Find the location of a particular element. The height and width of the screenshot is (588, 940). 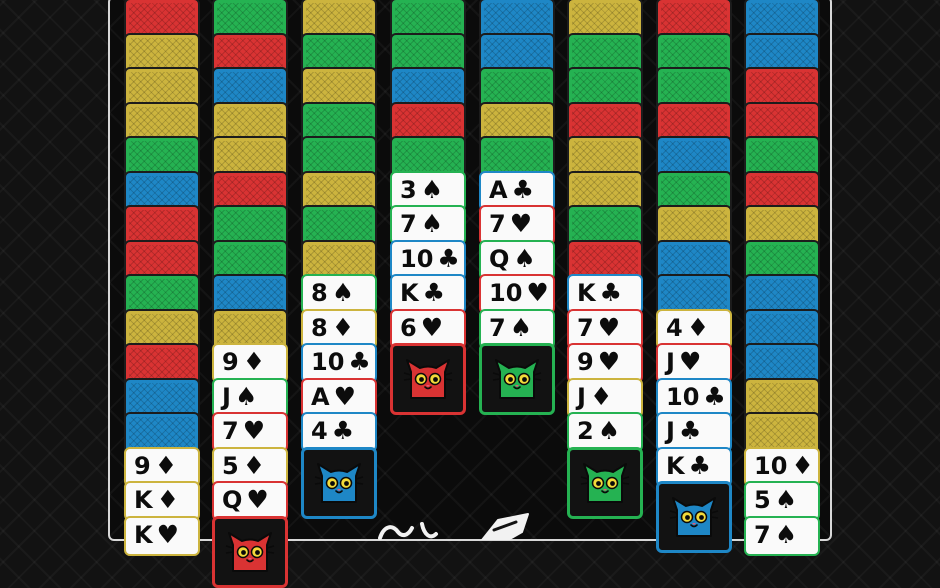

game-logo is located at coordinates (453, 526).